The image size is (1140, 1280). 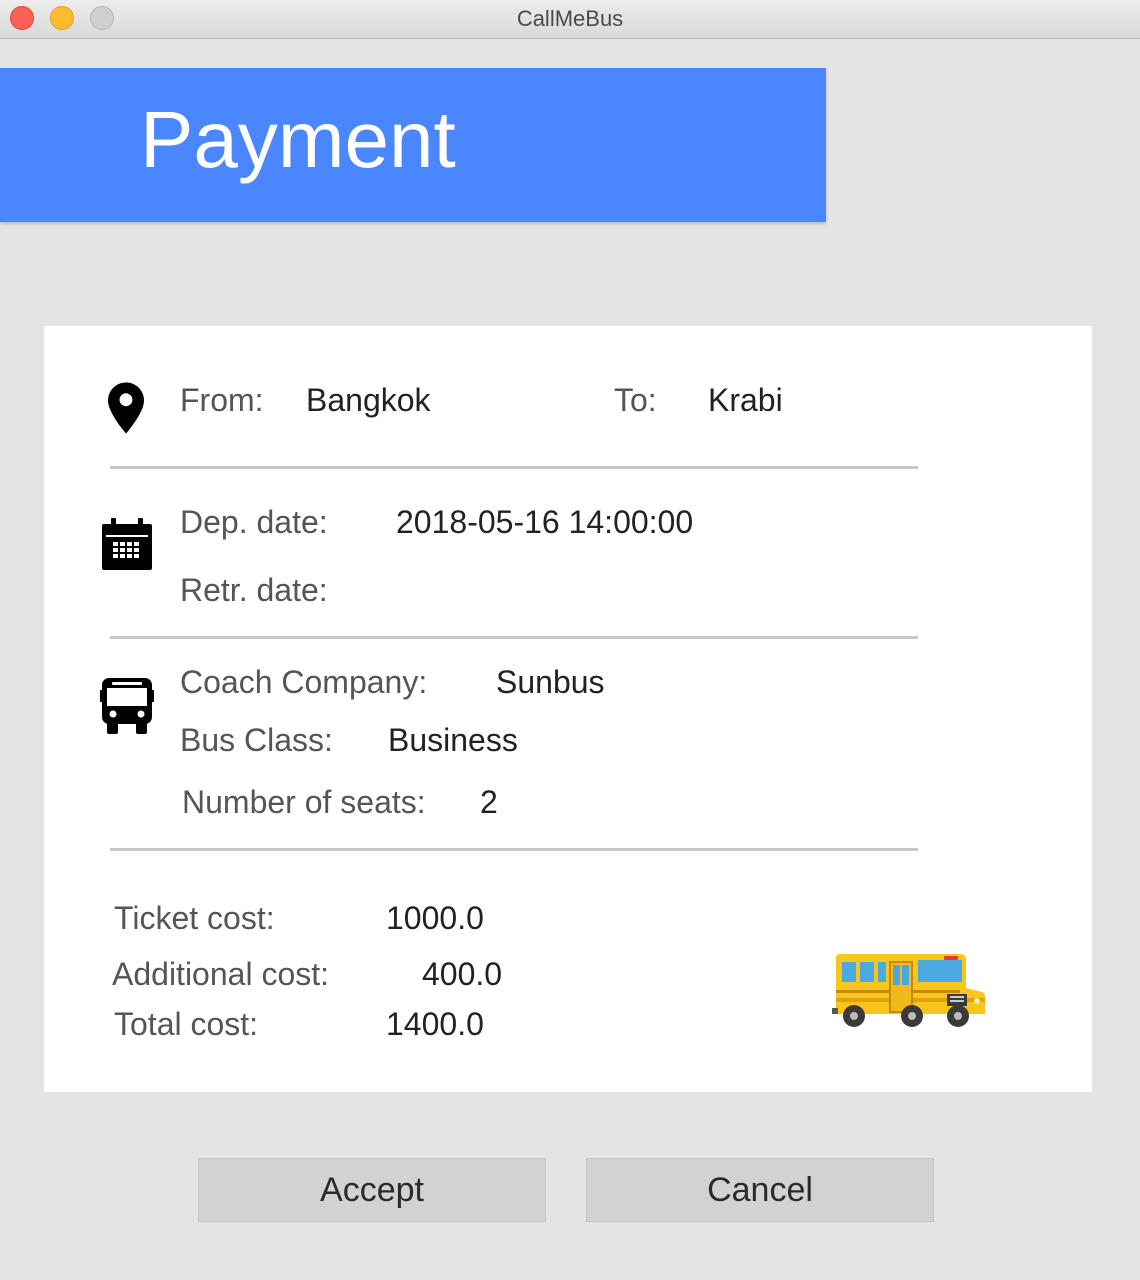 I want to click on additional-cost-value: 400.0, so click(x=462, y=974).